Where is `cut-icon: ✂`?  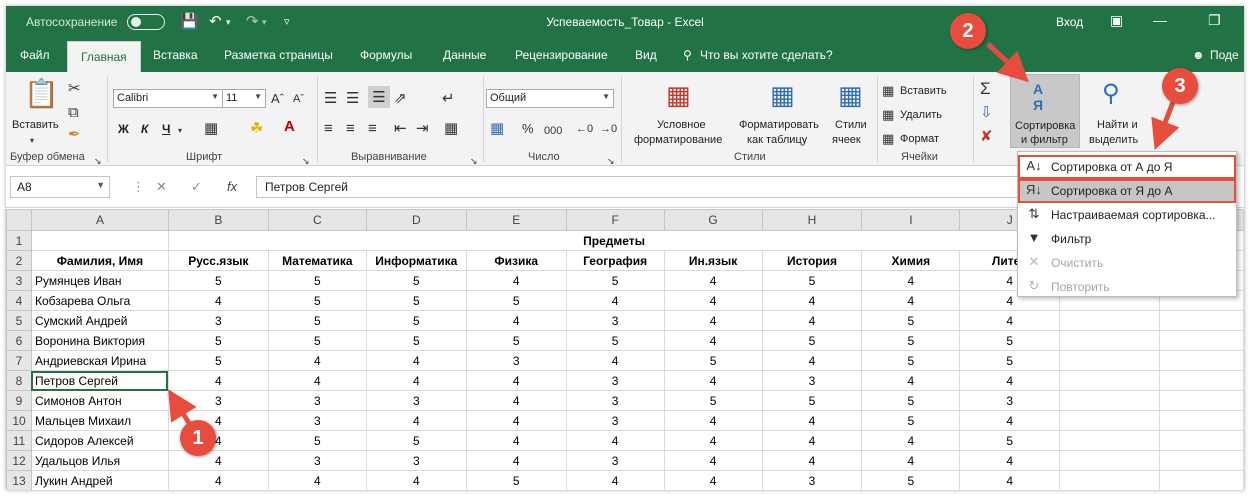
cut-icon: ✂ is located at coordinates (74, 89).